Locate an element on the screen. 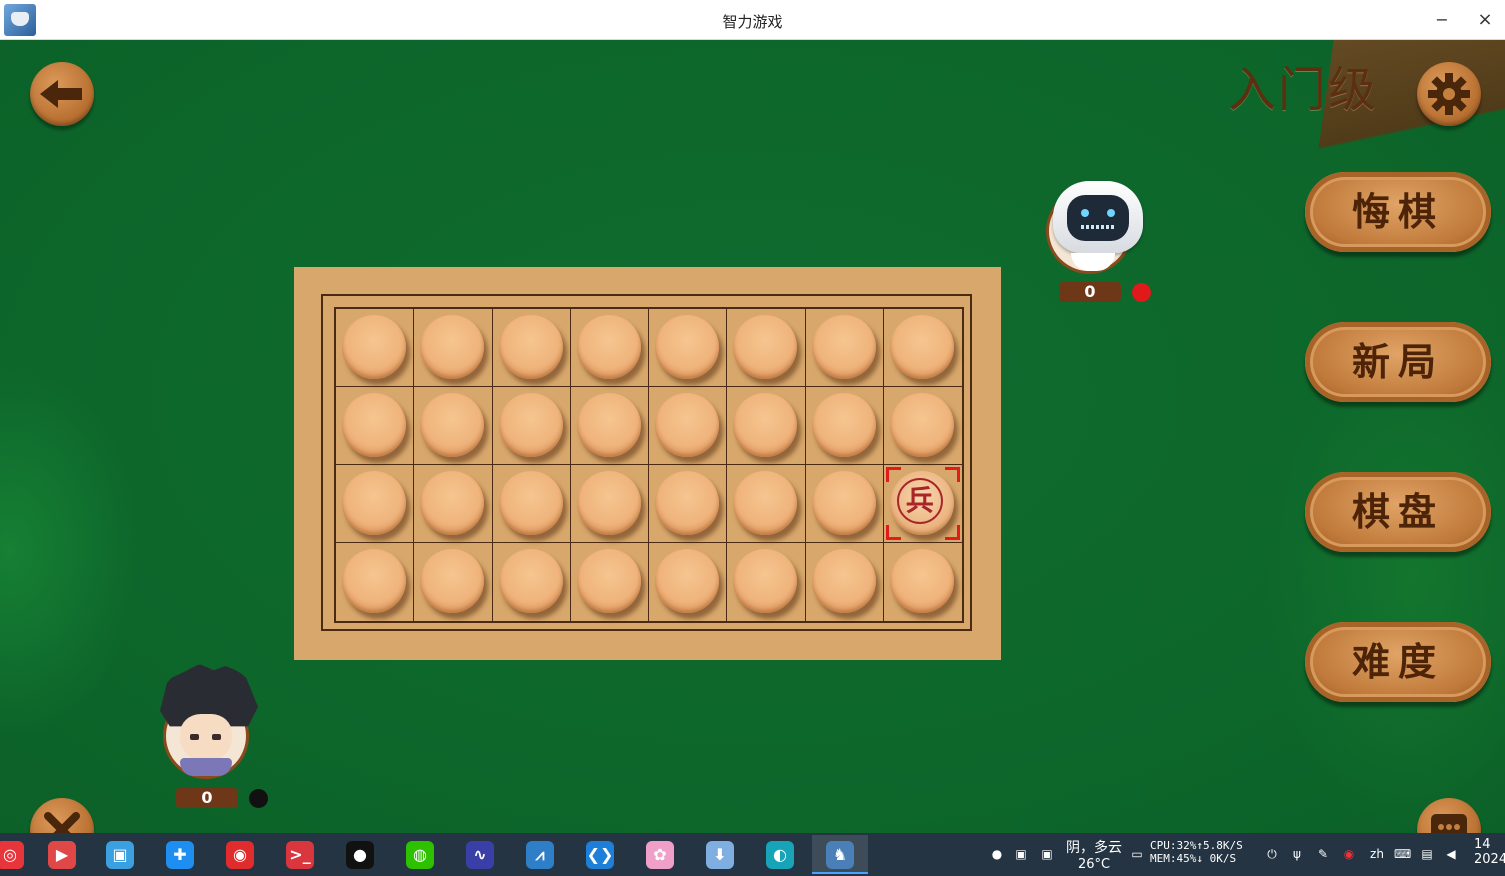 This screenshot has height=876, width=1505. qq-tray-icon: ● is located at coordinates (997, 854).